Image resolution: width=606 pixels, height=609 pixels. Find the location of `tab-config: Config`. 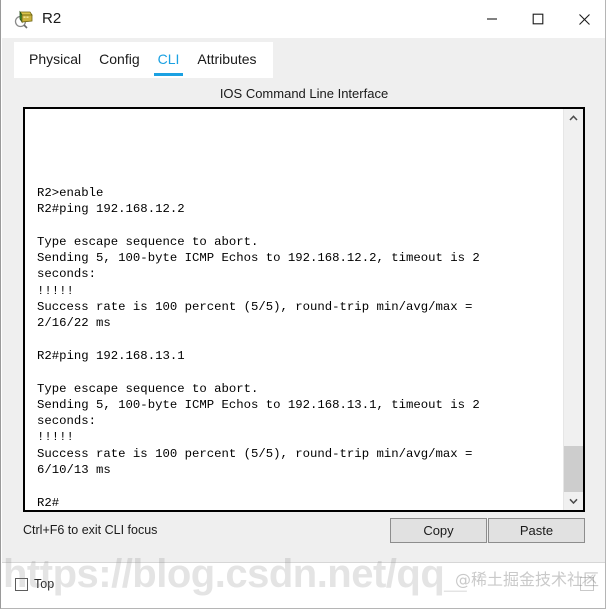

tab-config: Config is located at coordinates (119, 60).